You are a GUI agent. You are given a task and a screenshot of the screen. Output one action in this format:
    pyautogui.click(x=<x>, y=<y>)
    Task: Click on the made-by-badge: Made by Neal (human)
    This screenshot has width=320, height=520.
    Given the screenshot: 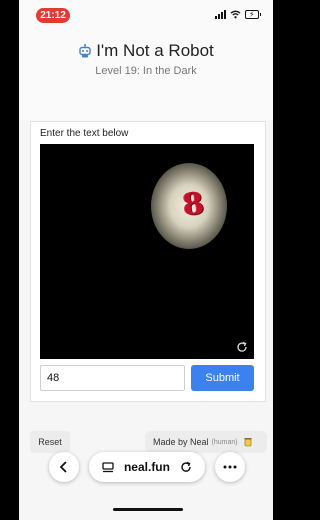 What is the action you would take?
    pyautogui.click(x=206, y=442)
    